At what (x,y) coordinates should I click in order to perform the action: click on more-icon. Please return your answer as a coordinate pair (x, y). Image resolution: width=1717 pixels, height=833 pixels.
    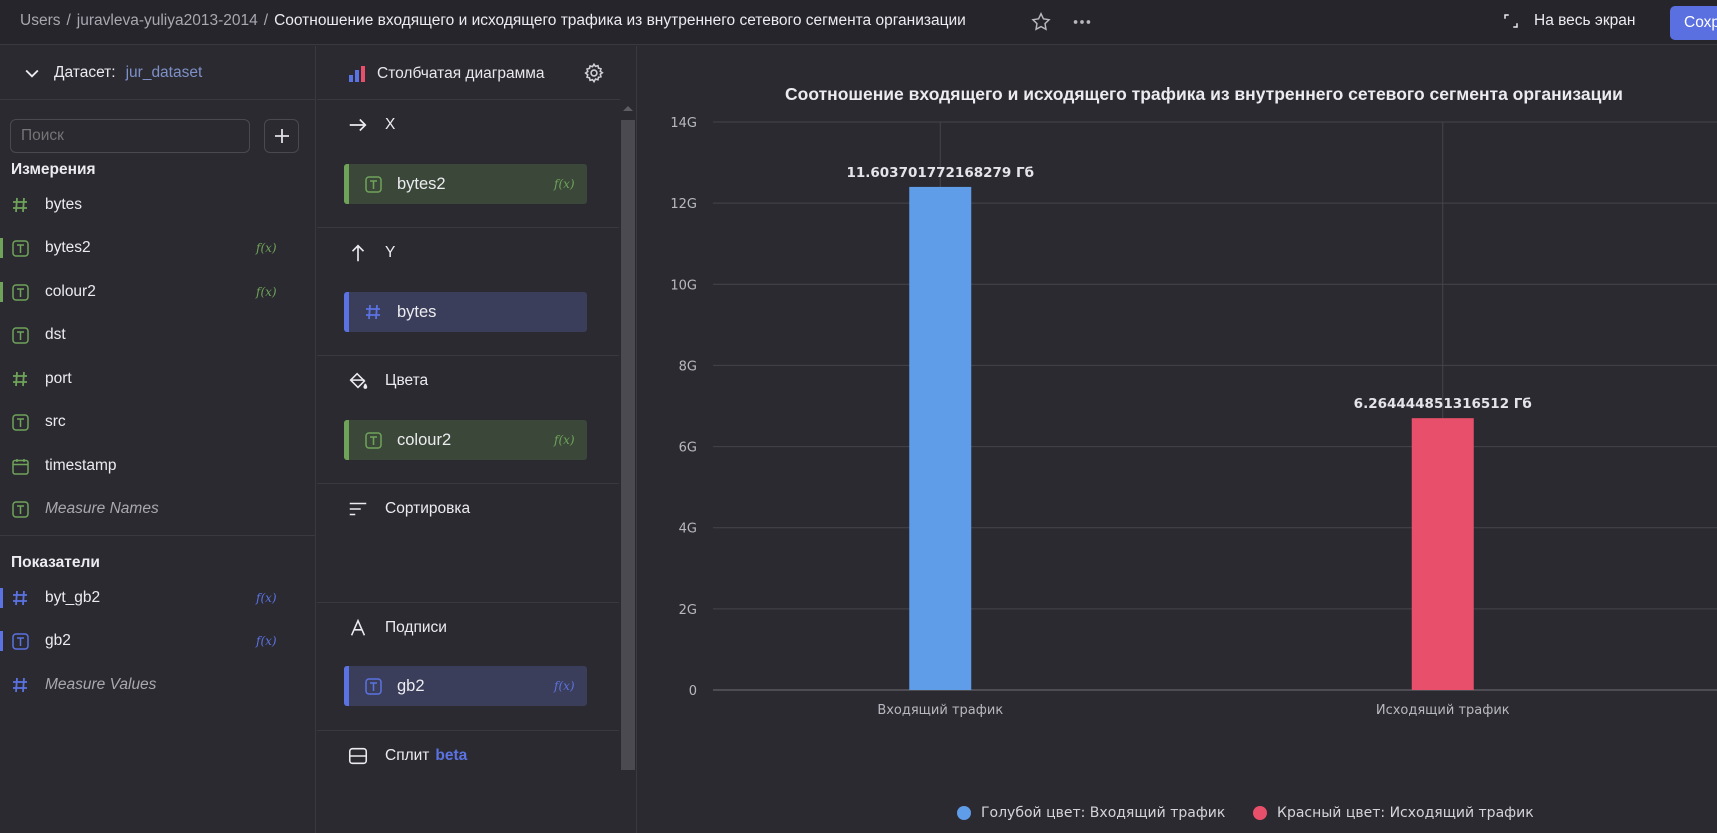
    Looking at the image, I should click on (1082, 22).